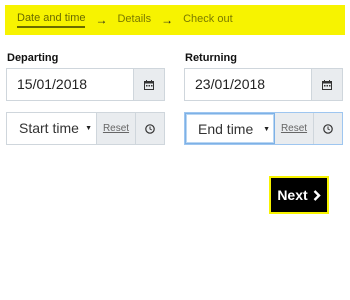  I want to click on returning-label: Returning, so click(211, 58).